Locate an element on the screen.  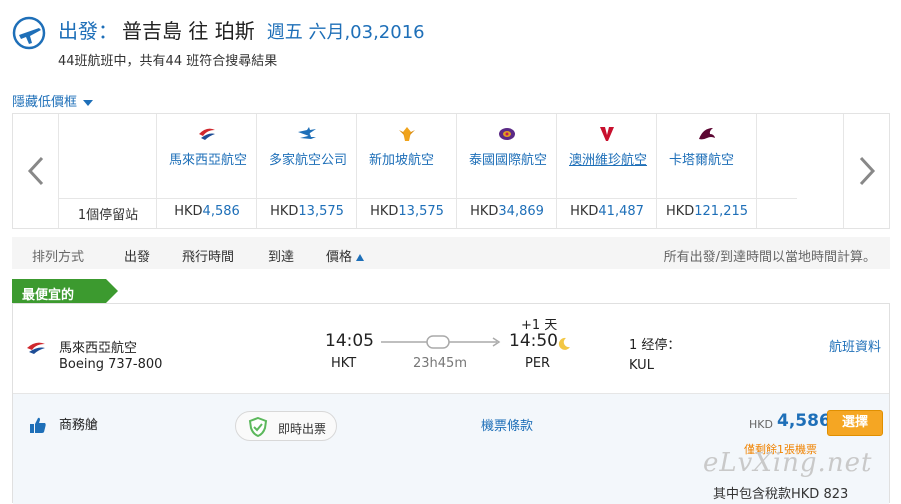
instant-label: 即時出票 is located at coordinates (302, 429).